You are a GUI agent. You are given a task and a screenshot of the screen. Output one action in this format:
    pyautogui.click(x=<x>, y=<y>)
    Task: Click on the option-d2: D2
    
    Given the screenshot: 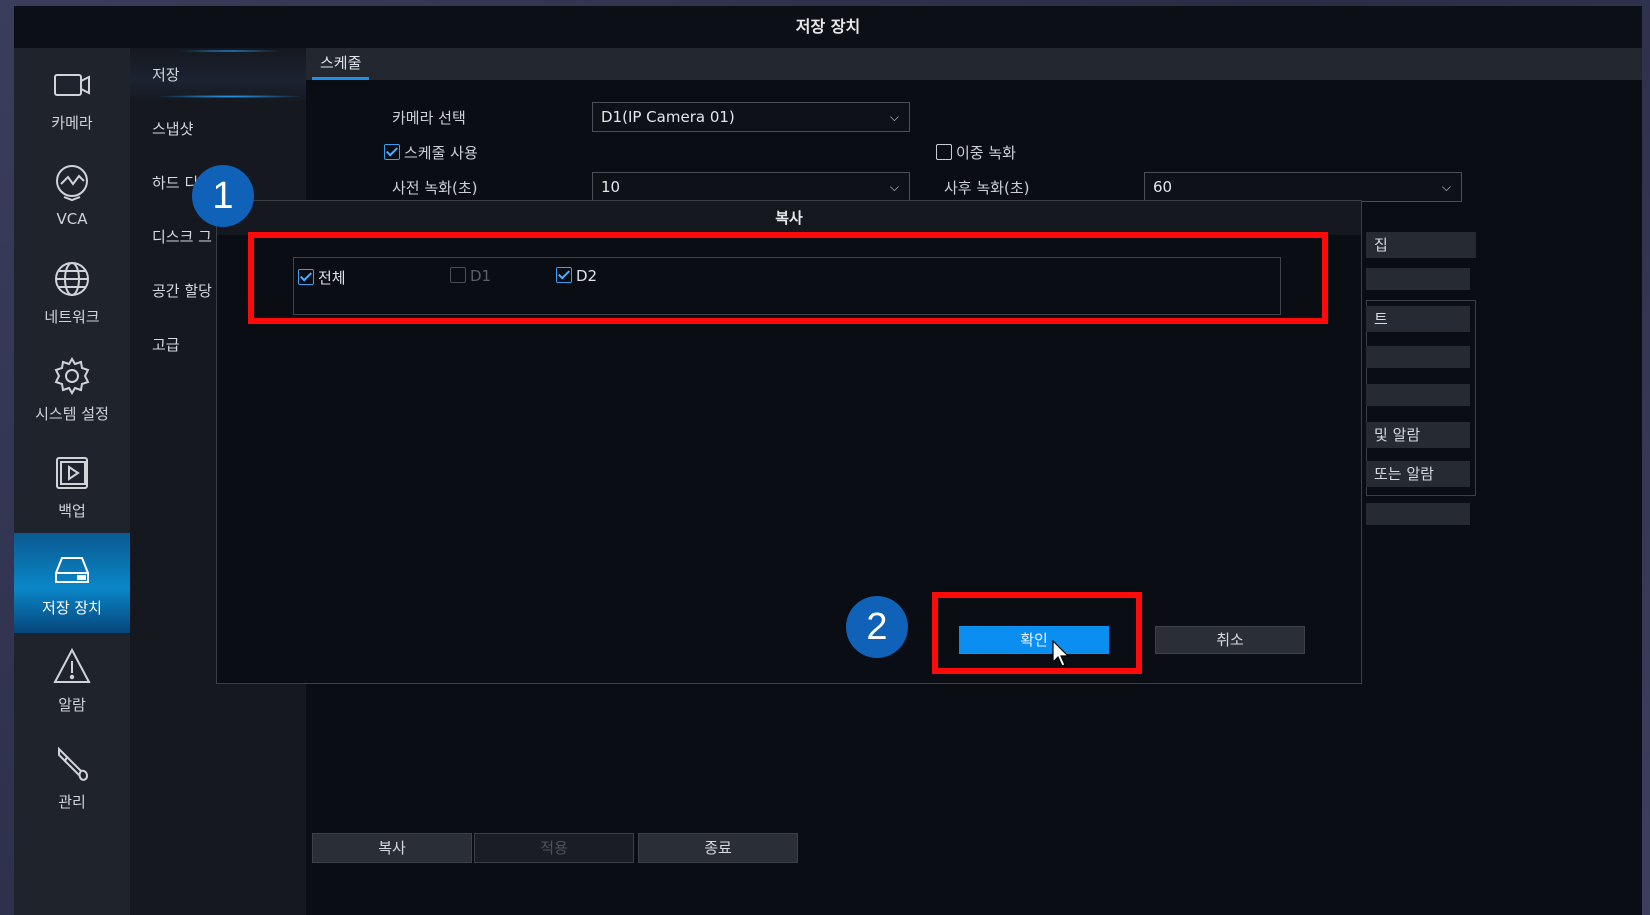 What is the action you would take?
    pyautogui.click(x=576, y=276)
    